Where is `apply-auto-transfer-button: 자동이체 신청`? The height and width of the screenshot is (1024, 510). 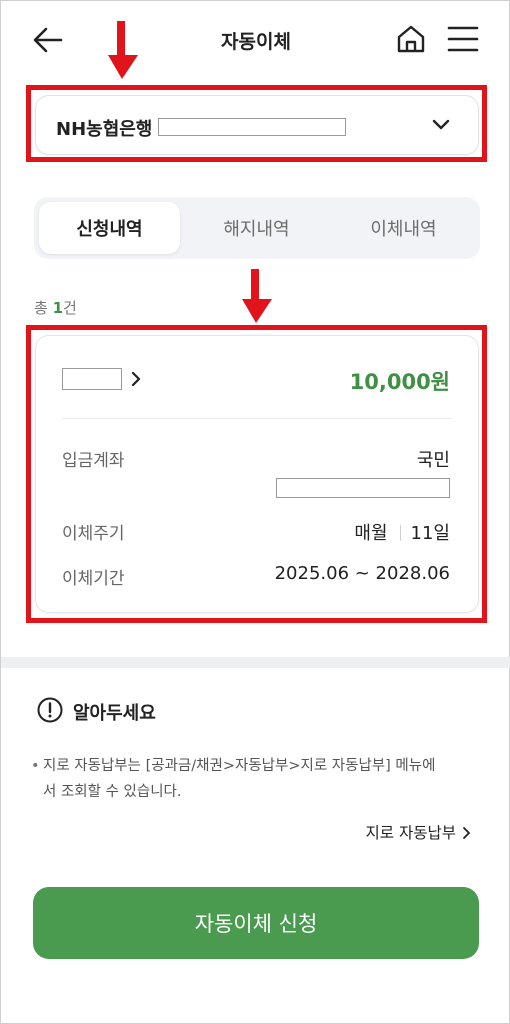 apply-auto-transfer-button: 자동이체 신청 is located at coordinates (256, 923).